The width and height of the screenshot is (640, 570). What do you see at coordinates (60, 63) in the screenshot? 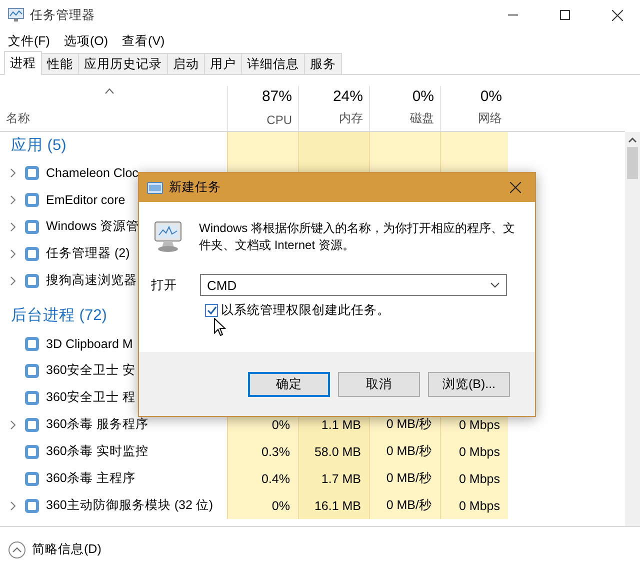
I see `tab: 性能` at bounding box center [60, 63].